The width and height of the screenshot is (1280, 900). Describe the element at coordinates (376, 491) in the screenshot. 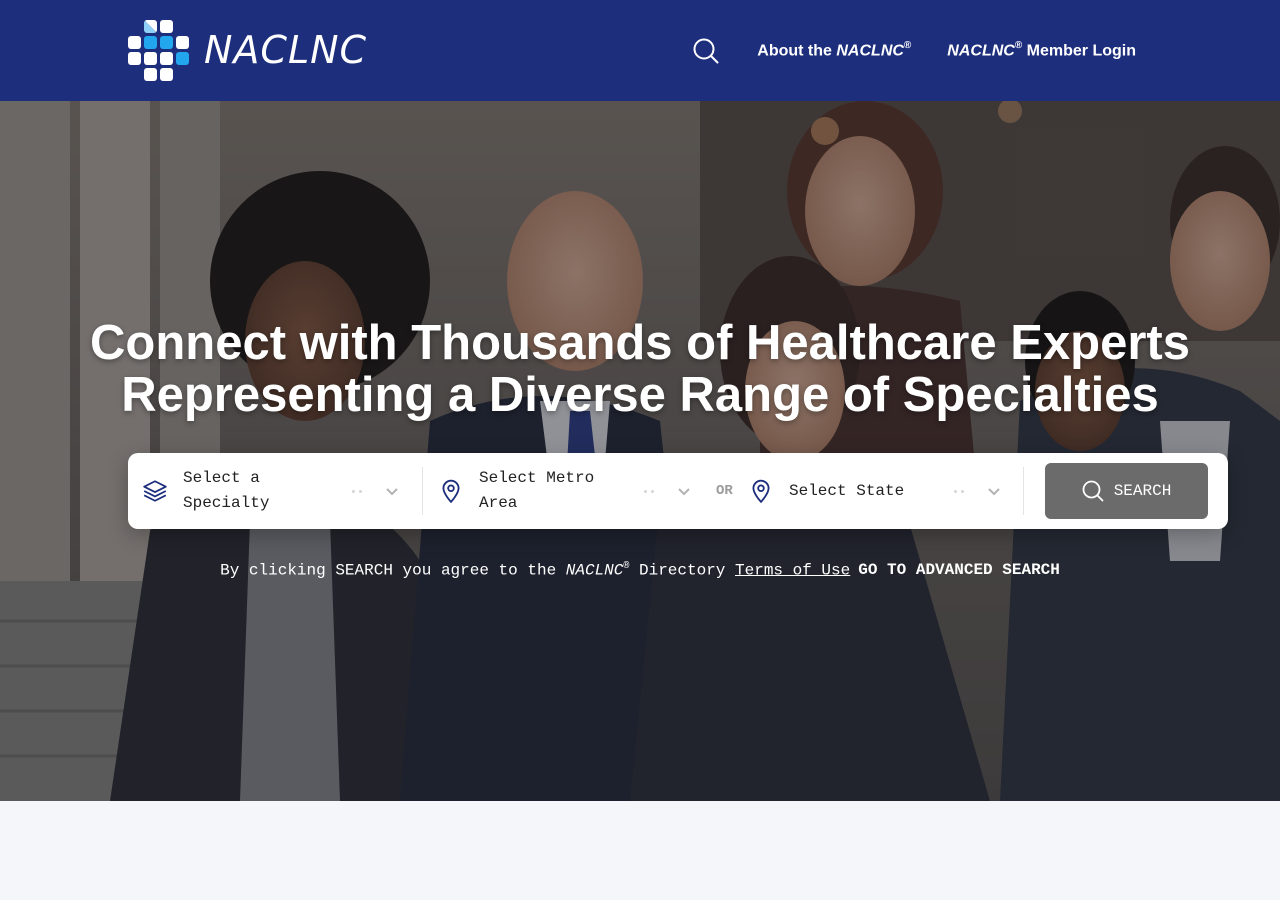

I see `specialty-indicators` at that location.